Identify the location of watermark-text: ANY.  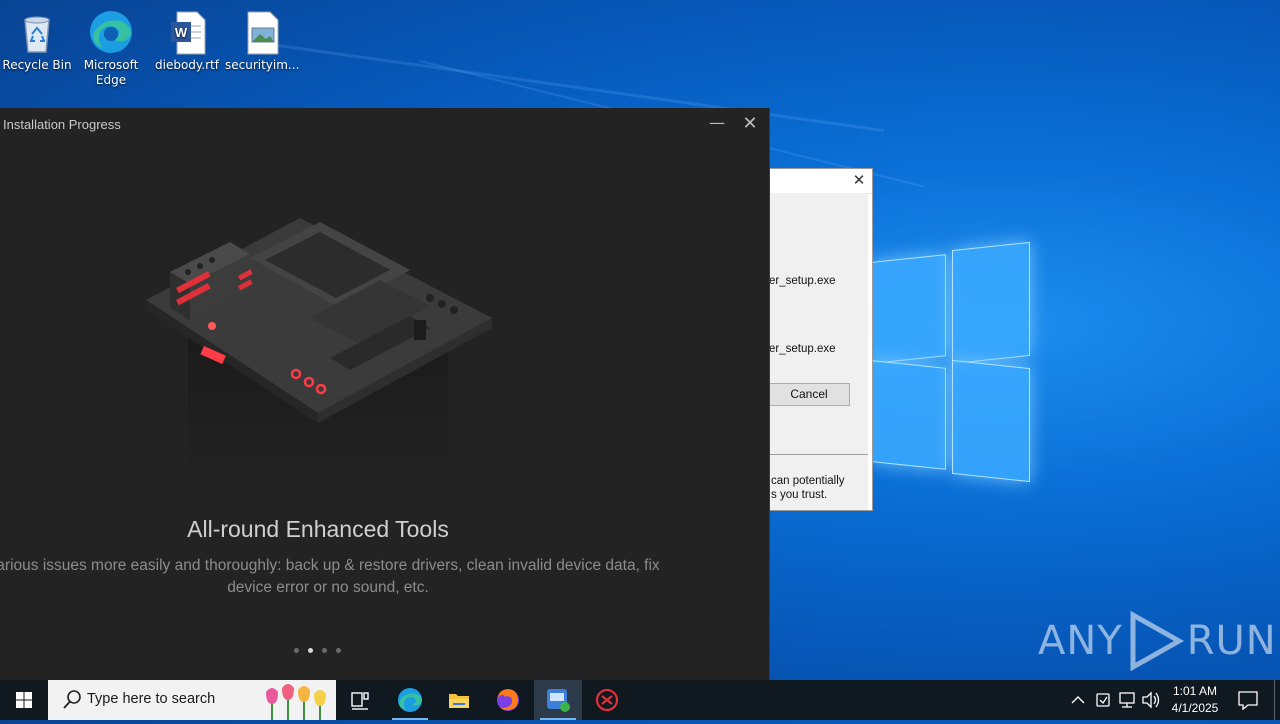
(1080, 641).